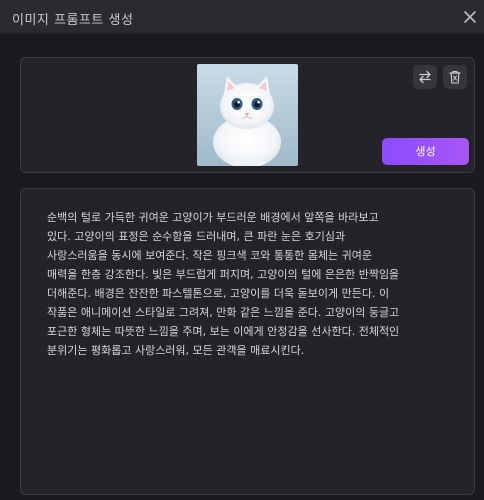  I want to click on swap-button, so click(425, 77).